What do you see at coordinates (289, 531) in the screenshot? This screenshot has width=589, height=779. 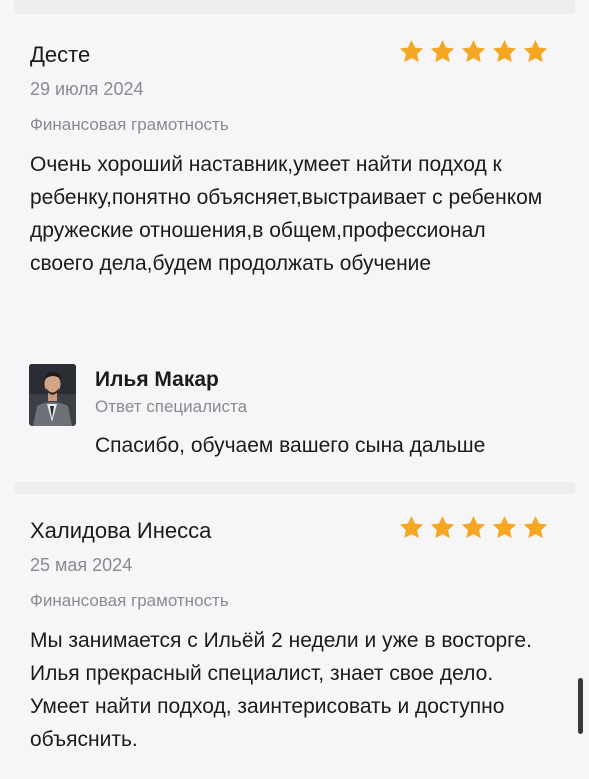 I see `review-header: Халидова Инесса` at bounding box center [289, 531].